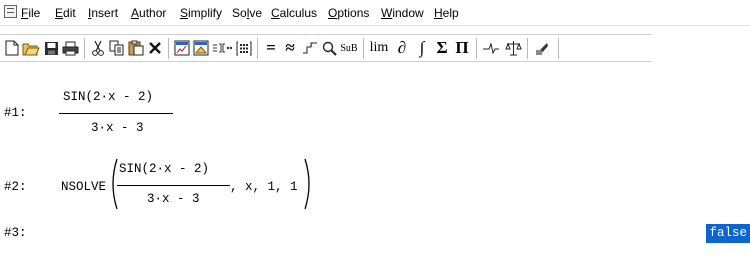 This screenshot has height=277, width=750. I want to click on menu-author: Author, so click(148, 13).